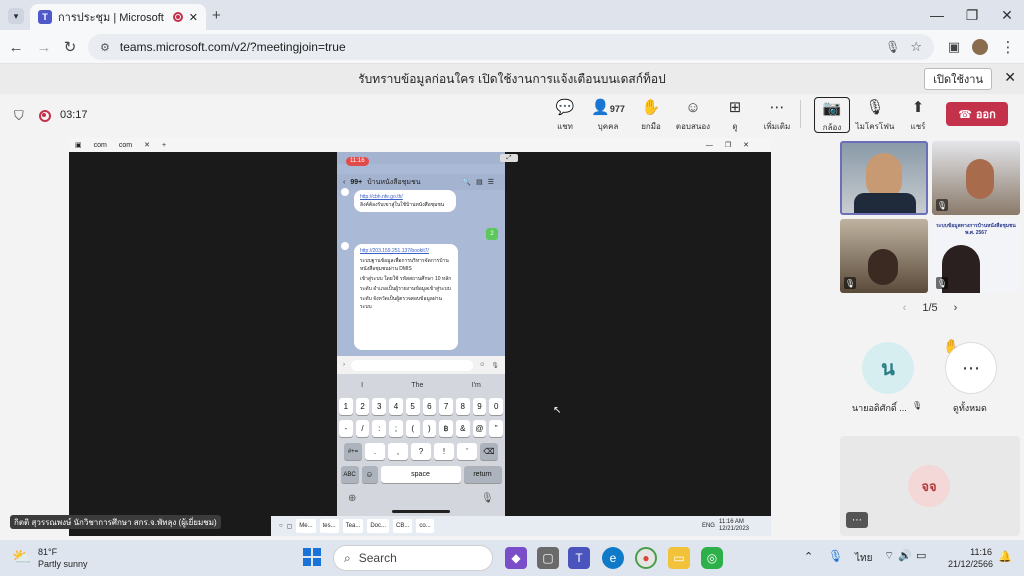  What do you see at coordinates (916, 47) in the screenshot?
I see `bookmark-star-icon: ☆` at bounding box center [916, 47].